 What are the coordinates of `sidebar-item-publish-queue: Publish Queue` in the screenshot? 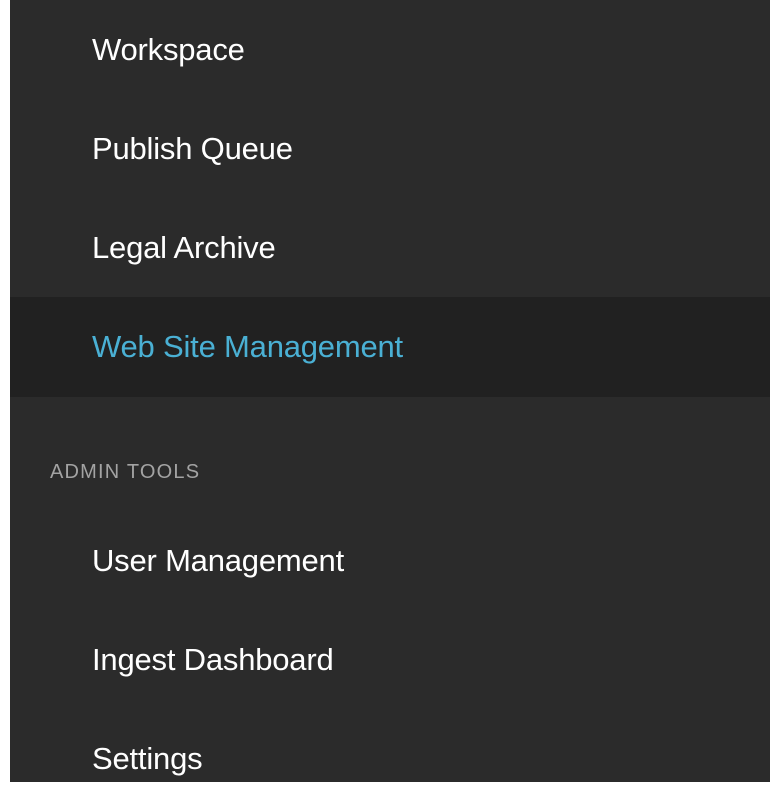 It's located at (390, 149).